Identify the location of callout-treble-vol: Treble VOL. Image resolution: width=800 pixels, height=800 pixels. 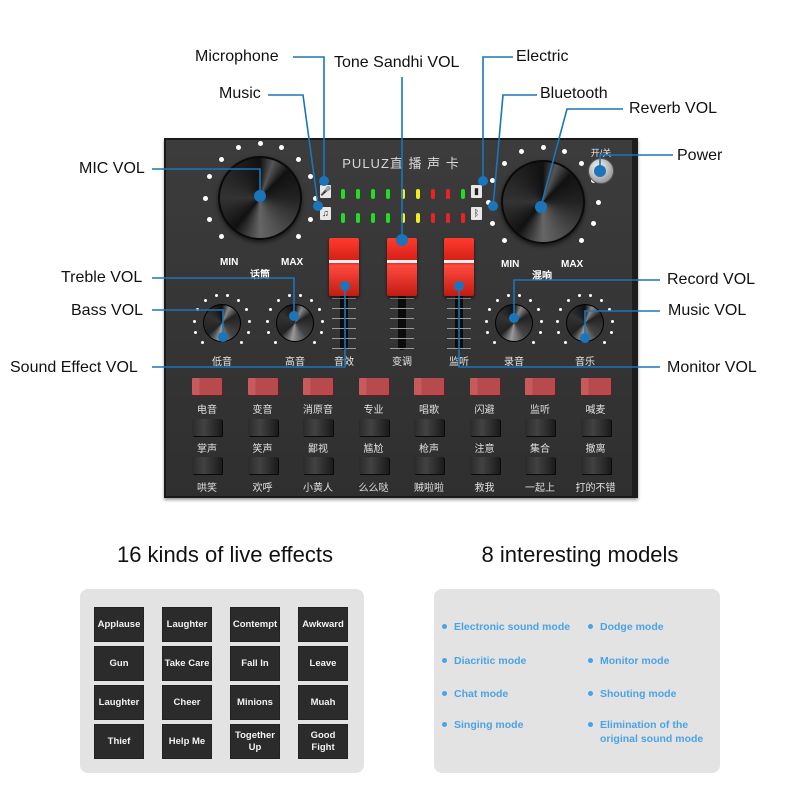
(102, 277).